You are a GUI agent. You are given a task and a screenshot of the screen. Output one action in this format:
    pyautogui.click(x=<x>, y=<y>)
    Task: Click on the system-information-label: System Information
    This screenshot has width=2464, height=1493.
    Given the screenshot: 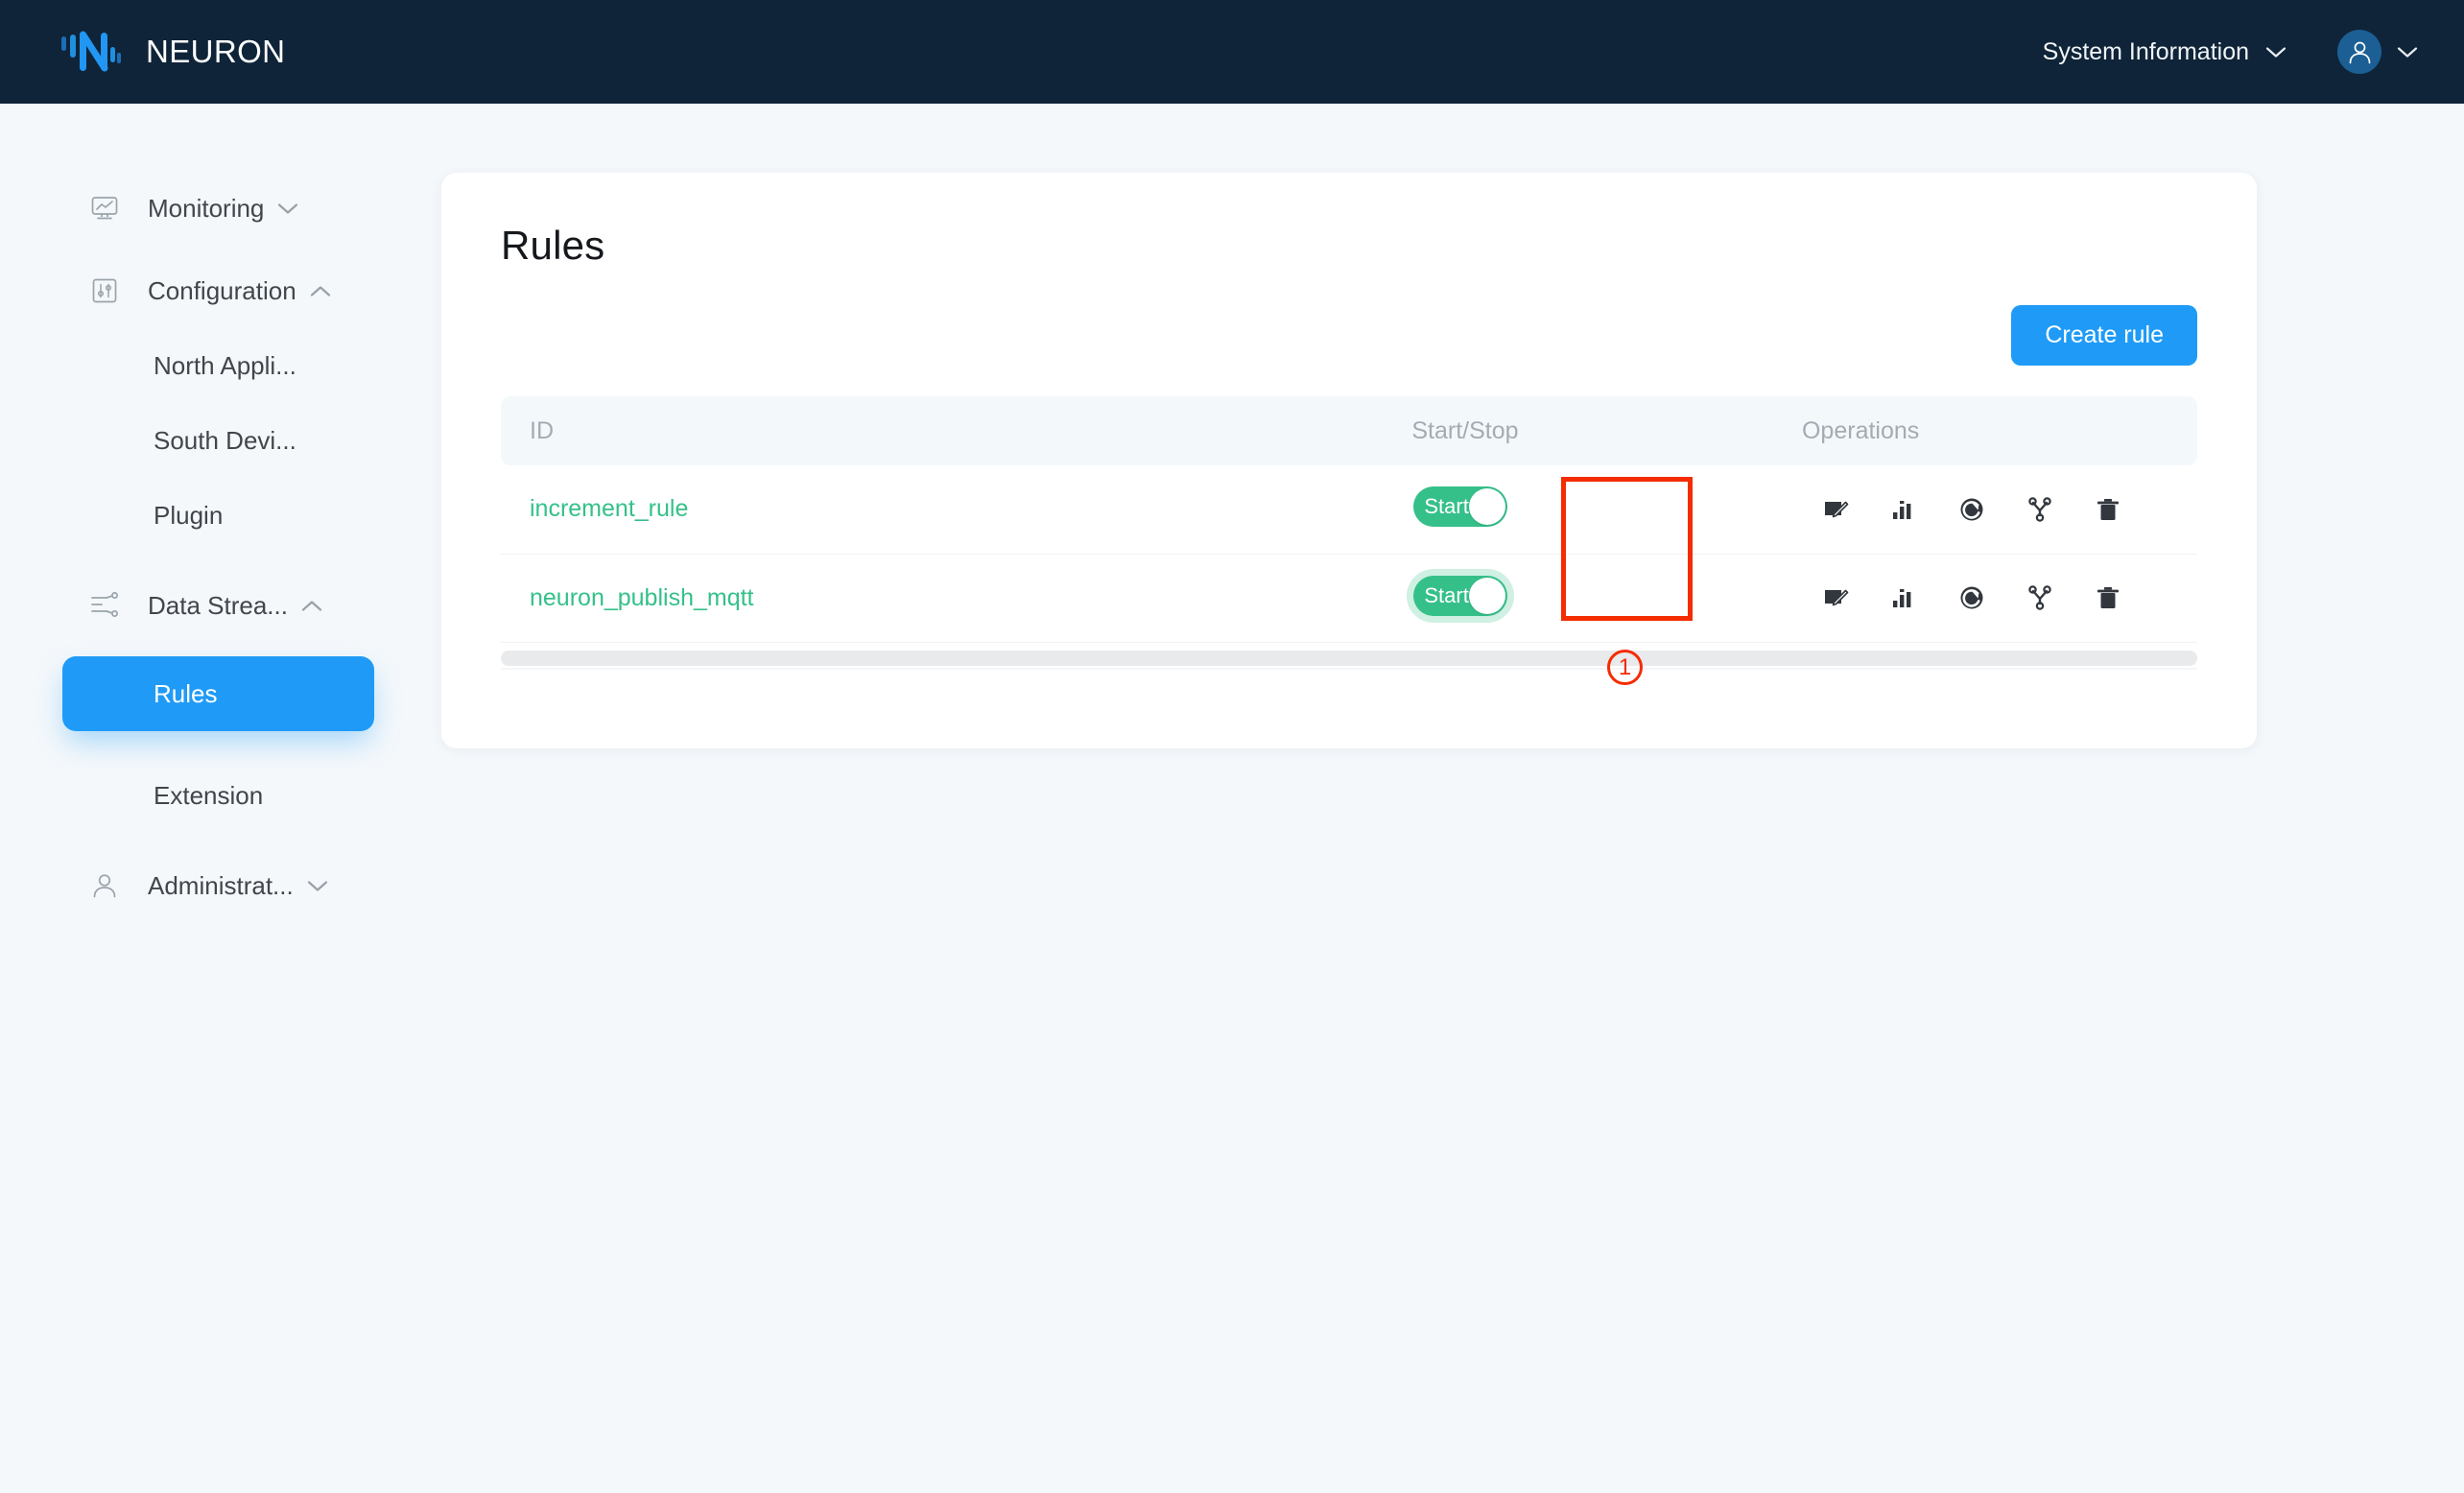 What is the action you would take?
    pyautogui.click(x=2145, y=51)
    